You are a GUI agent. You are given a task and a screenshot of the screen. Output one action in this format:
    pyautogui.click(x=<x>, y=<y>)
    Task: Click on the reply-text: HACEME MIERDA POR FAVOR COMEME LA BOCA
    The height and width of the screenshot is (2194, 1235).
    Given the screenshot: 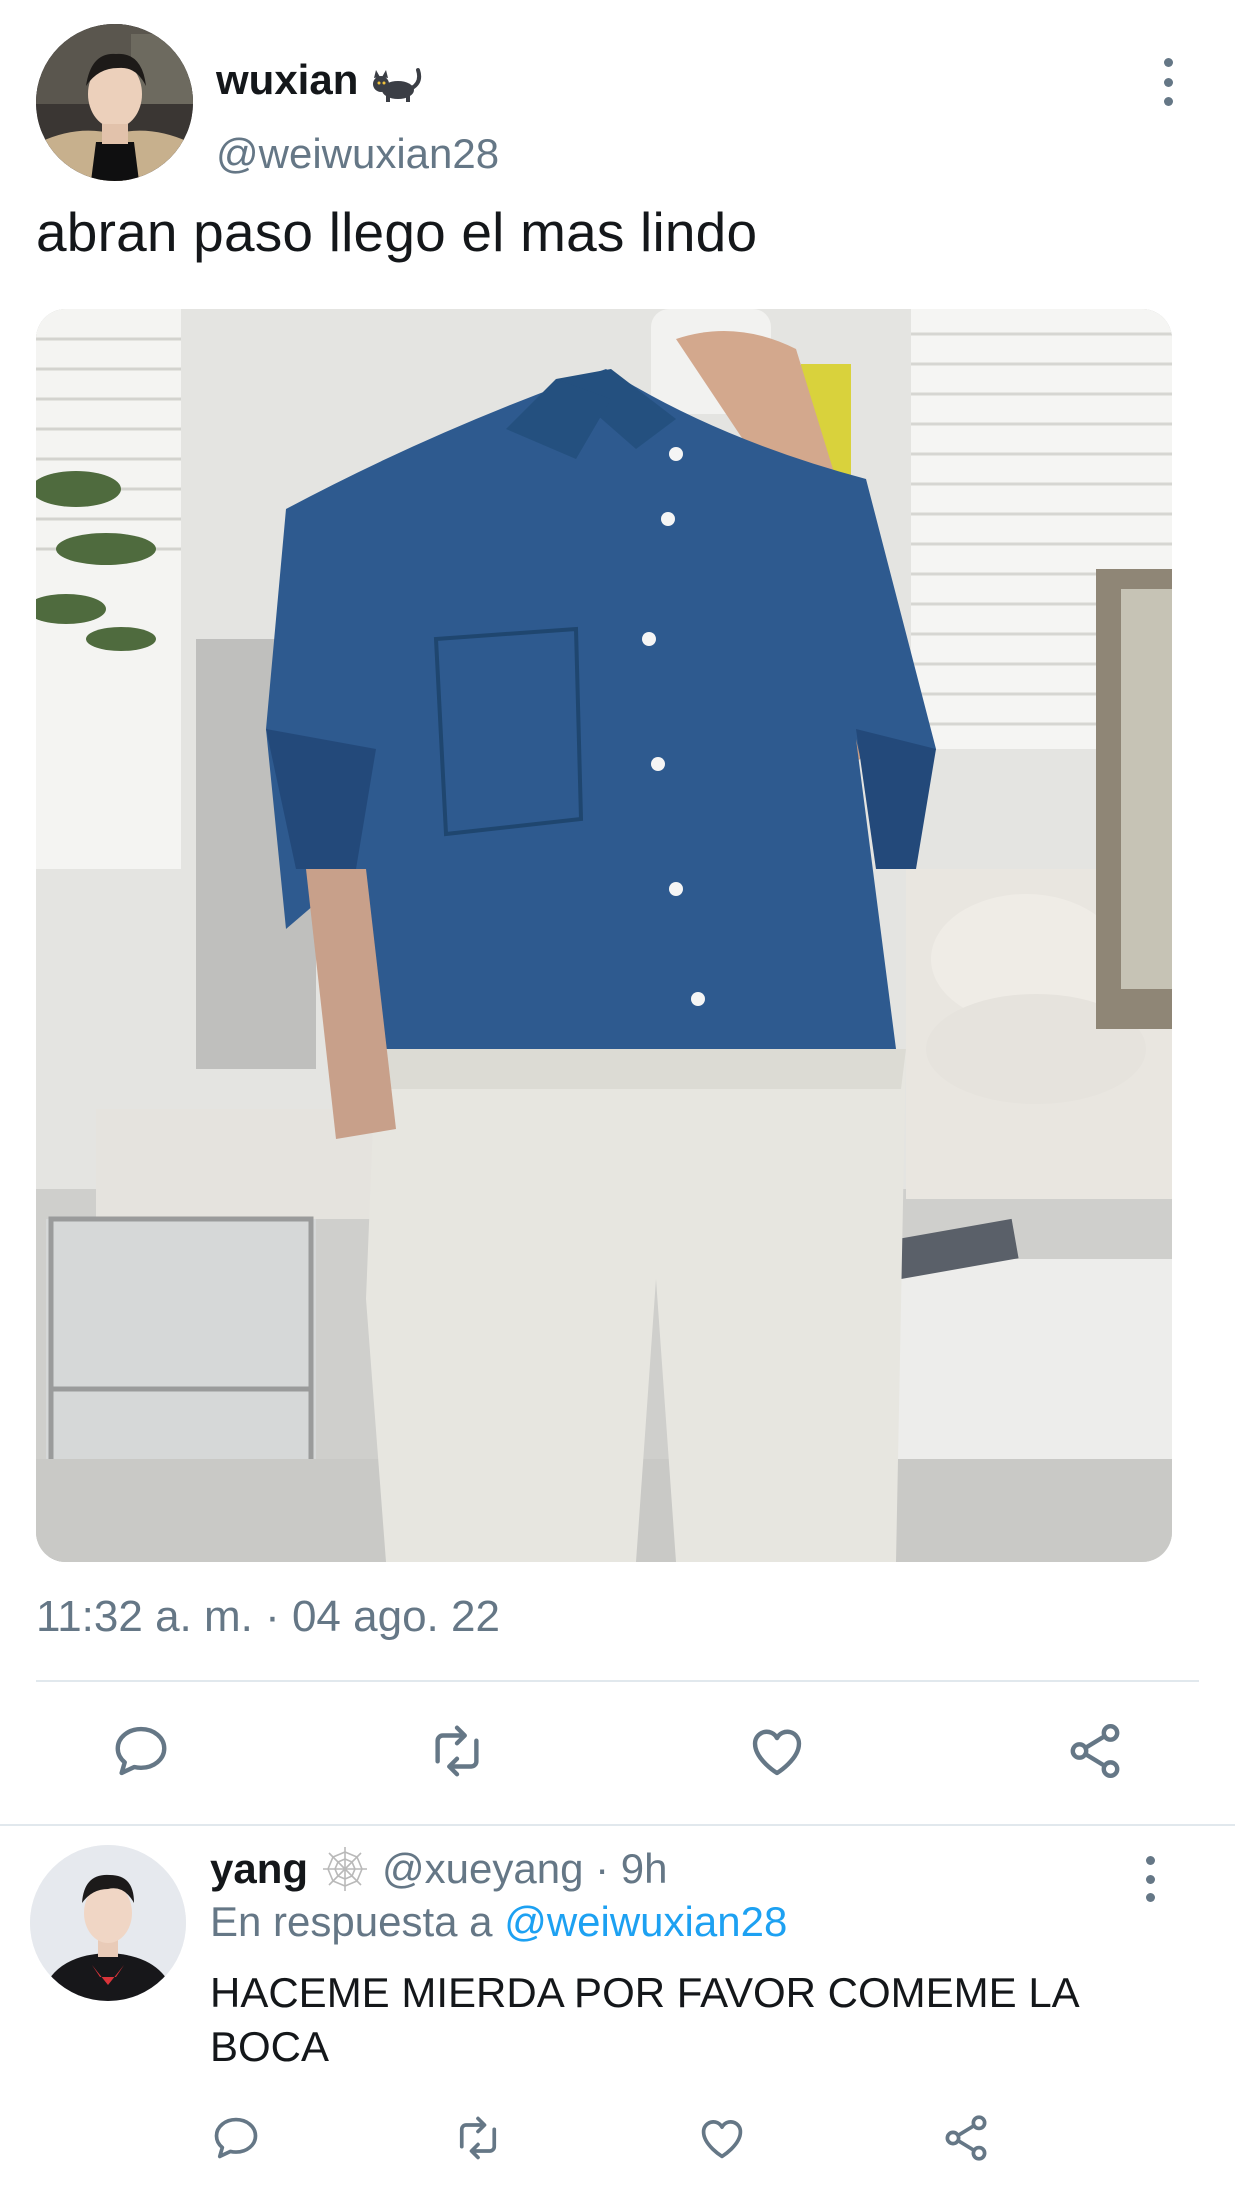 What is the action you would take?
    pyautogui.click(x=644, y=2019)
    